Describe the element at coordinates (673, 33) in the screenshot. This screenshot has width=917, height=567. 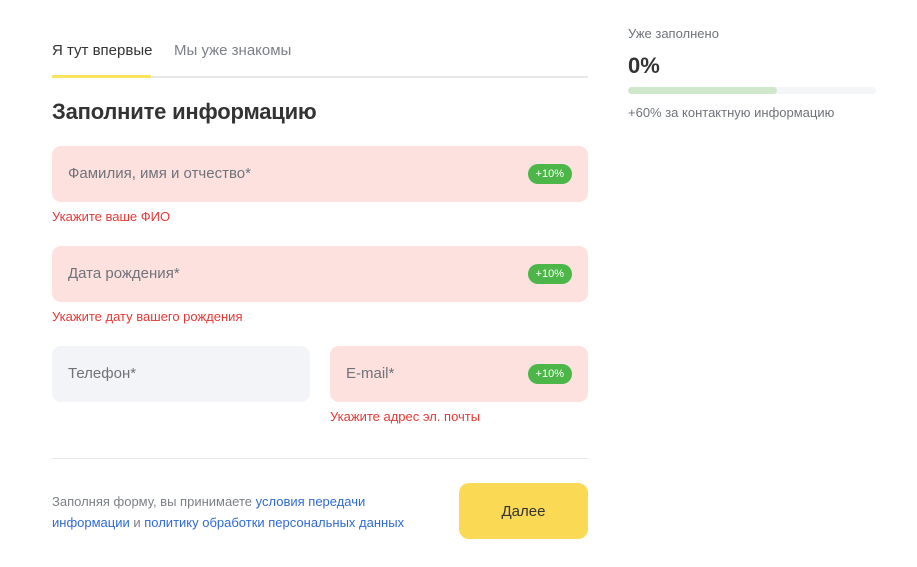
I see `progress-caption: Уже заполнено` at that location.